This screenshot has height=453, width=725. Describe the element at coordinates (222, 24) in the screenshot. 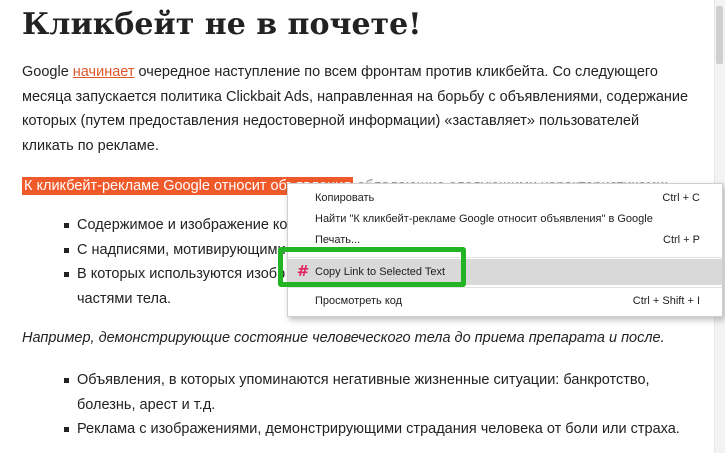

I see `article-title: Кликбейт не в почете!` at that location.